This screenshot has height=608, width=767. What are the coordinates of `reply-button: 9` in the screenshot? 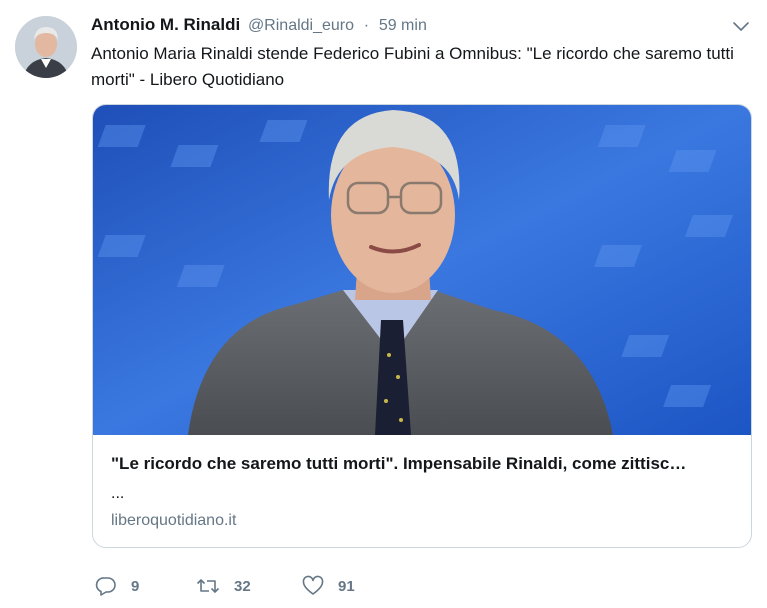 It's located at (117, 586).